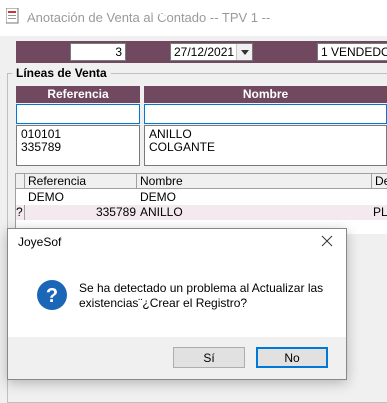 The height and width of the screenshot is (403, 387). What do you see at coordinates (292, 357) in the screenshot?
I see `no-button: No` at bounding box center [292, 357].